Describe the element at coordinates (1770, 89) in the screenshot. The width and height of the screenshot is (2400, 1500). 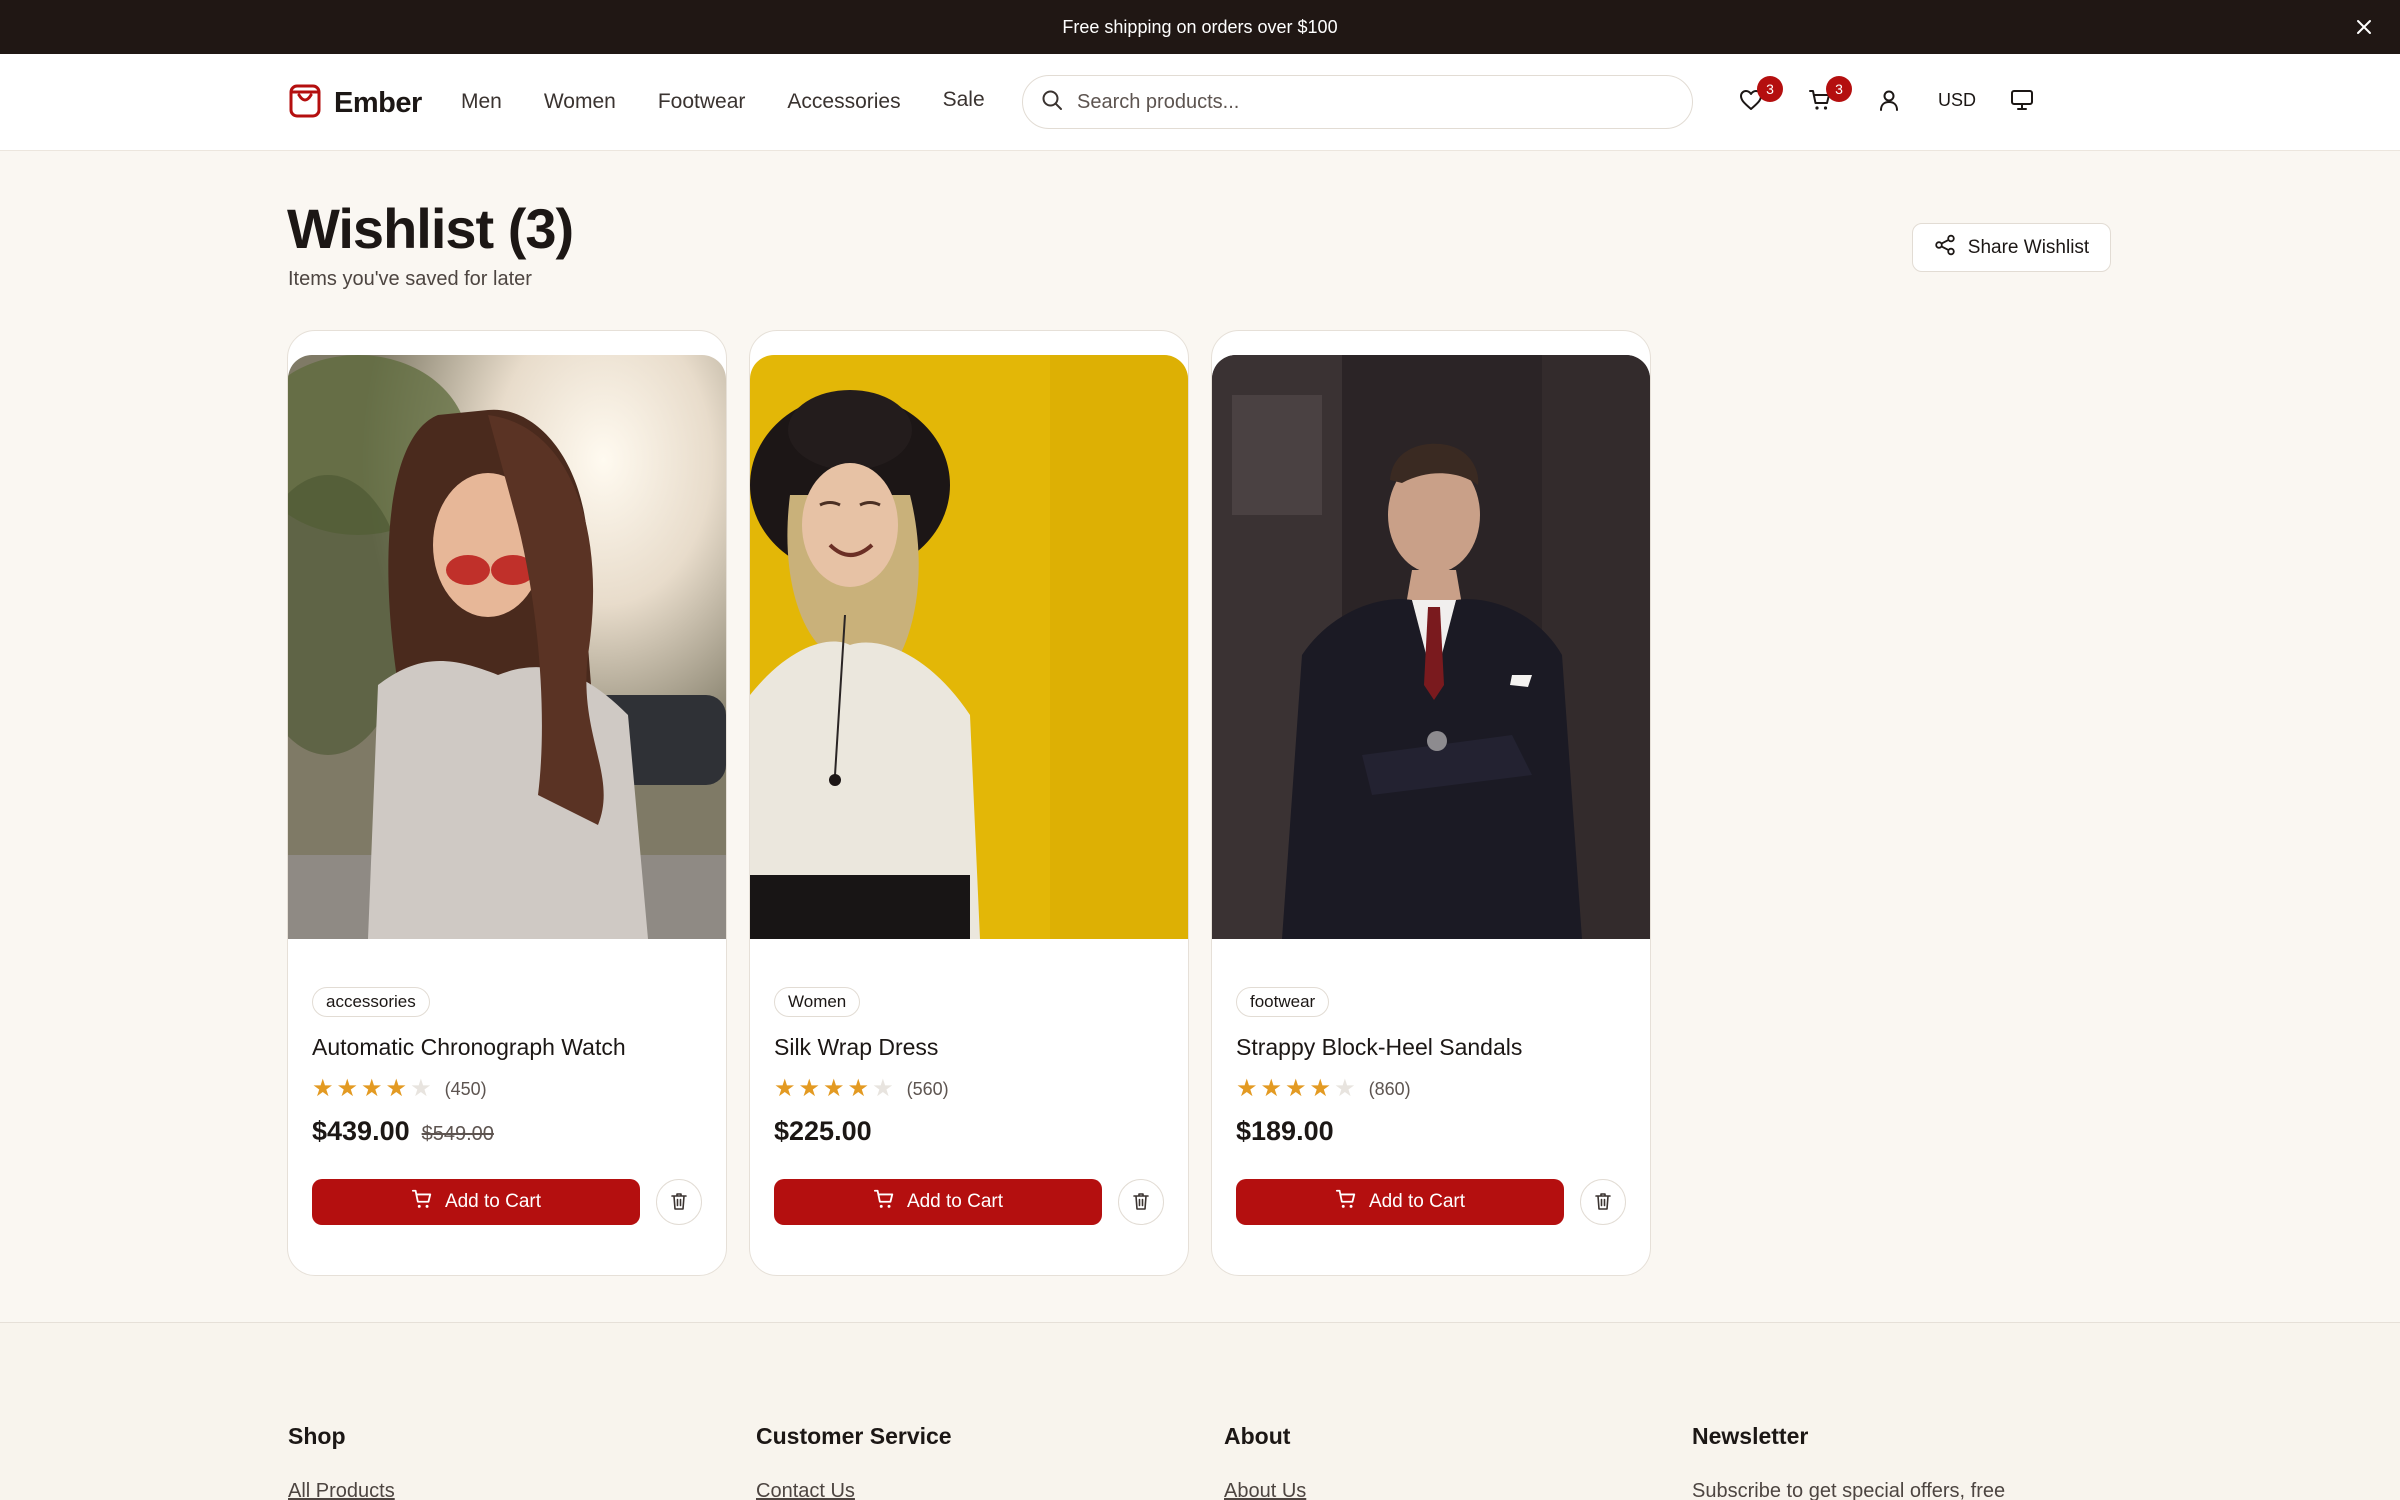
I see `wishlist-count-badge: 3` at that location.